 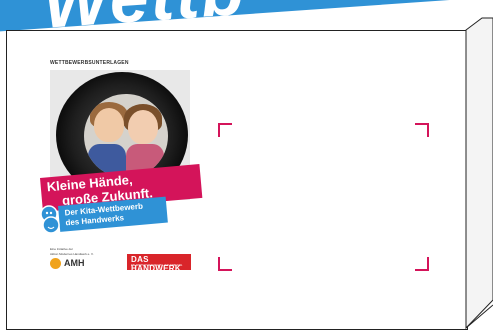 I want to click on mask-mascot-icon, so click(x=50, y=219).